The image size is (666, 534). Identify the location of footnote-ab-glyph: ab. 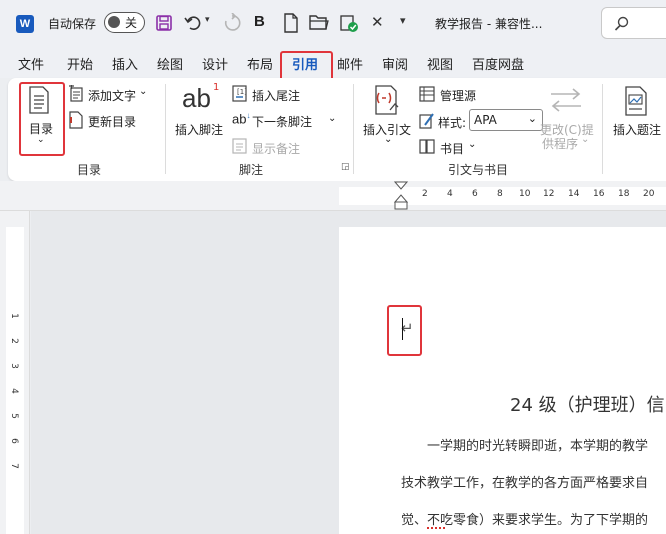
(196, 98).